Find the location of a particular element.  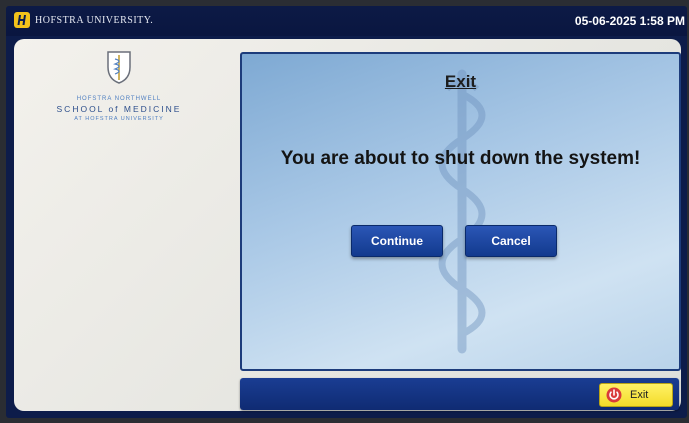

caduceus-watermark-icon is located at coordinates (462, 214).